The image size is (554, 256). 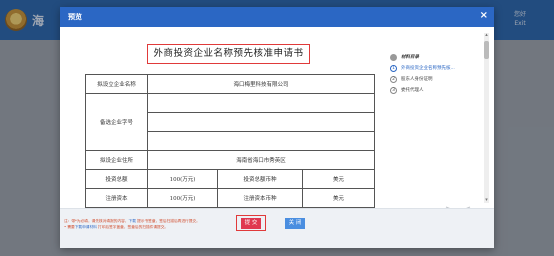 I want to click on footer-note: • 需要下载申请材料 打印后签字盖章，签章后的扫描件请提交。, so click(x=116, y=227).